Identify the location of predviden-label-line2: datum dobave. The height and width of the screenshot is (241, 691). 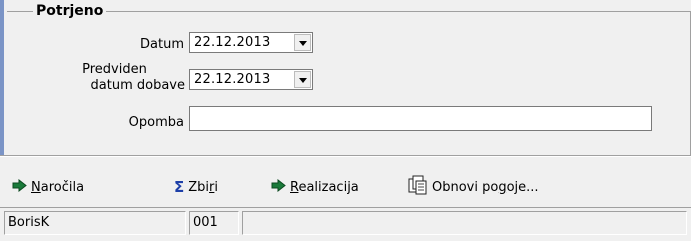
(137, 85).